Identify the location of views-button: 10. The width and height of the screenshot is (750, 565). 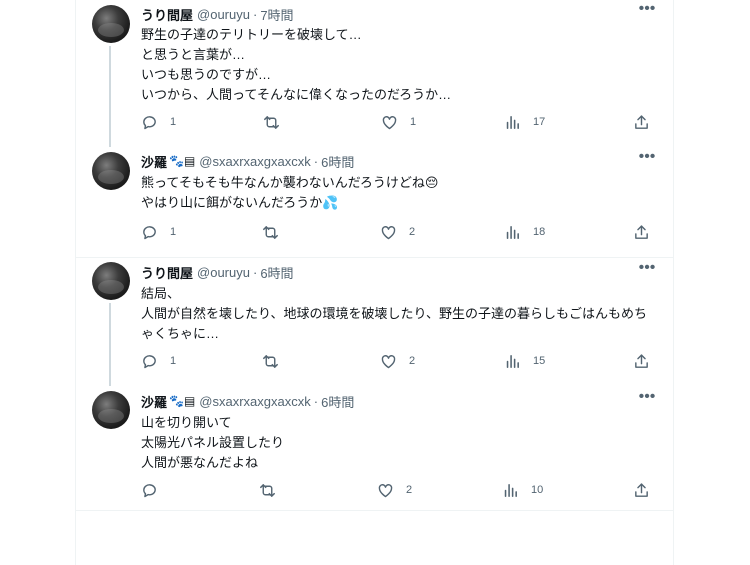
(522, 490).